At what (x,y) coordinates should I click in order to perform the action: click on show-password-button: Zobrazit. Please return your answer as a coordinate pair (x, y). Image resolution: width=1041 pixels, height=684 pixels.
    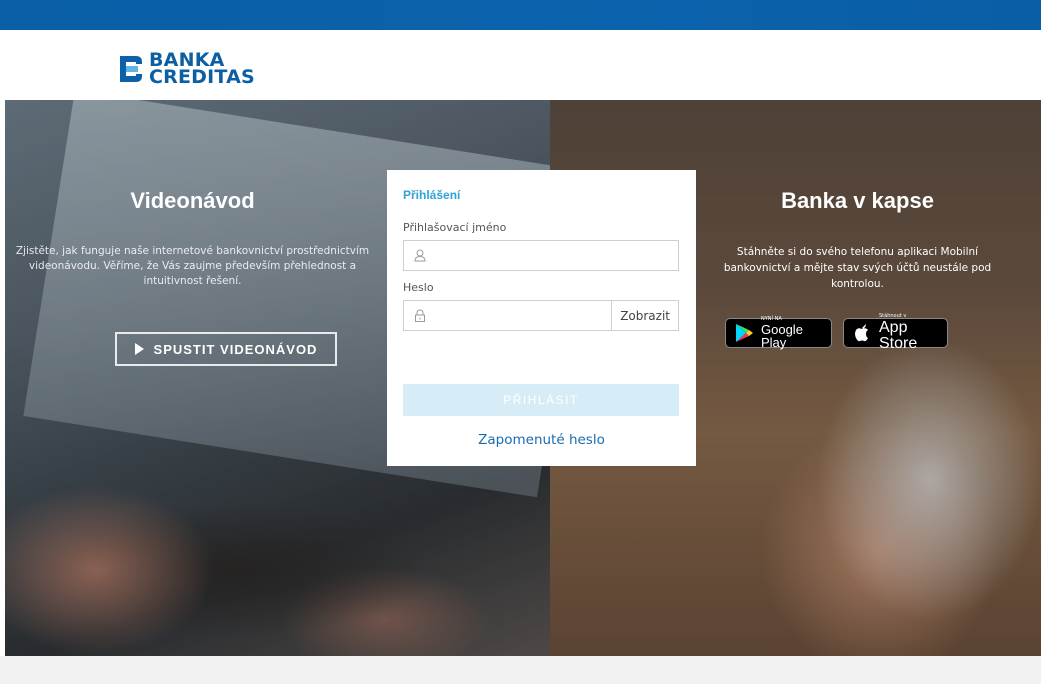
    Looking at the image, I should click on (644, 315).